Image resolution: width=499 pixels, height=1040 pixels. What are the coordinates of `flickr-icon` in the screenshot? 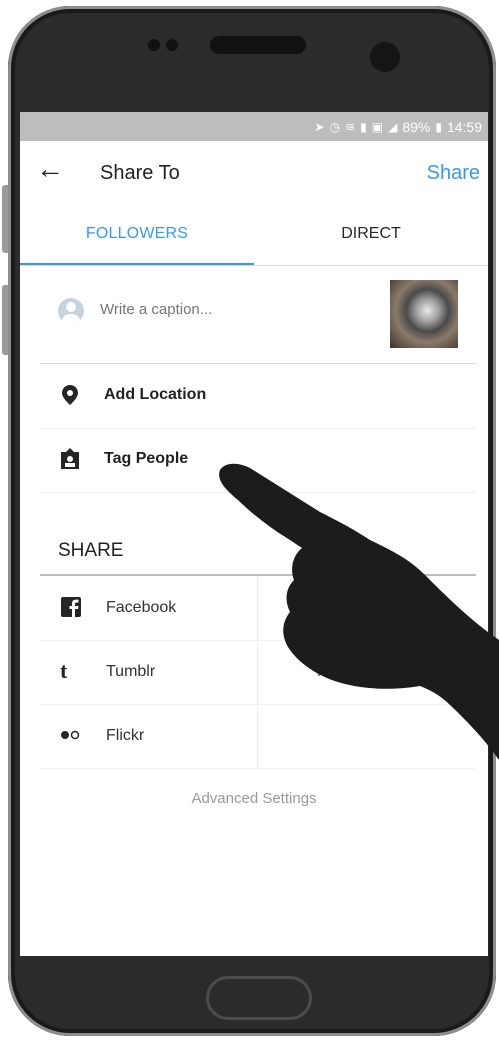 It's located at (70, 735).